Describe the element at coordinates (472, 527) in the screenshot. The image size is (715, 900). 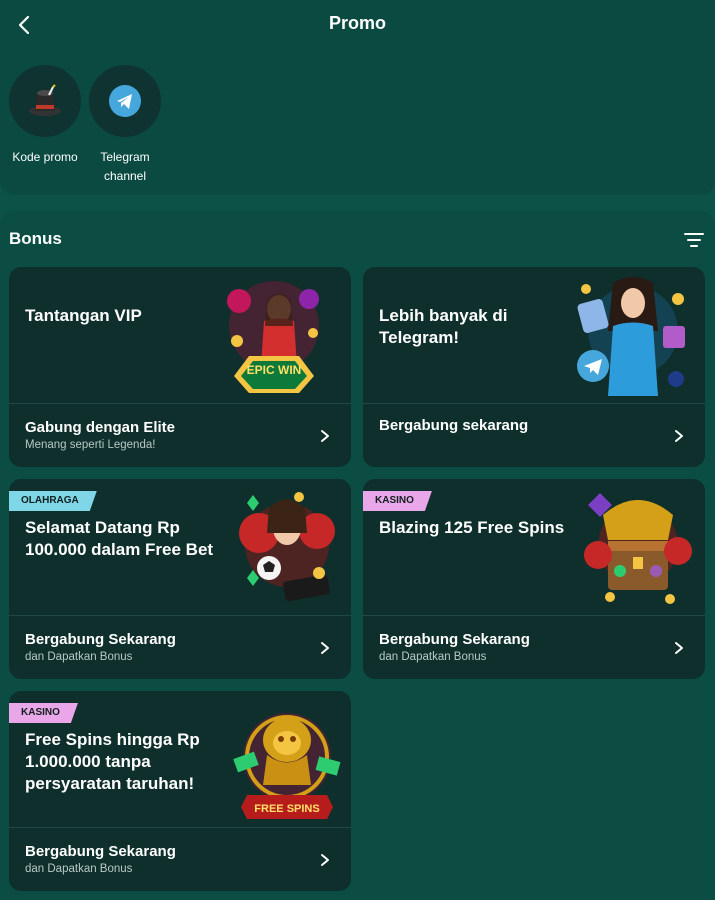
I see `card-title: Blazing 125 Free Spins` at that location.